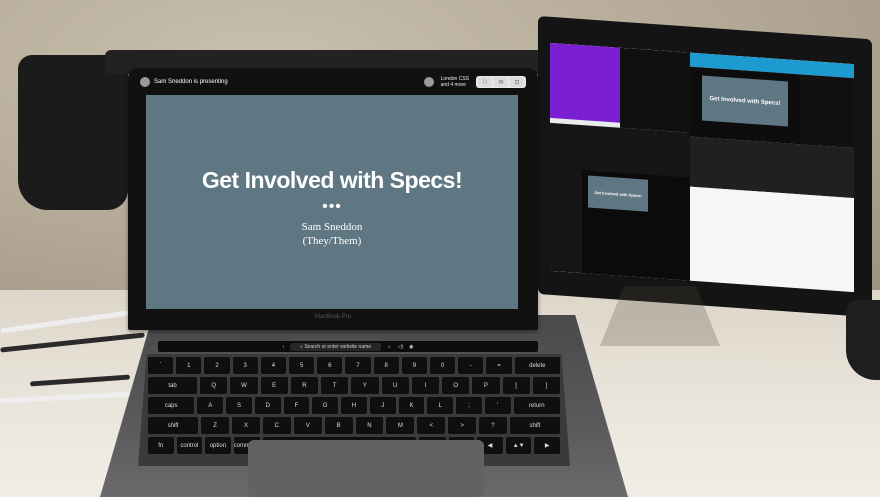 The image size is (880, 497). I want to click on key: T, so click(335, 385).